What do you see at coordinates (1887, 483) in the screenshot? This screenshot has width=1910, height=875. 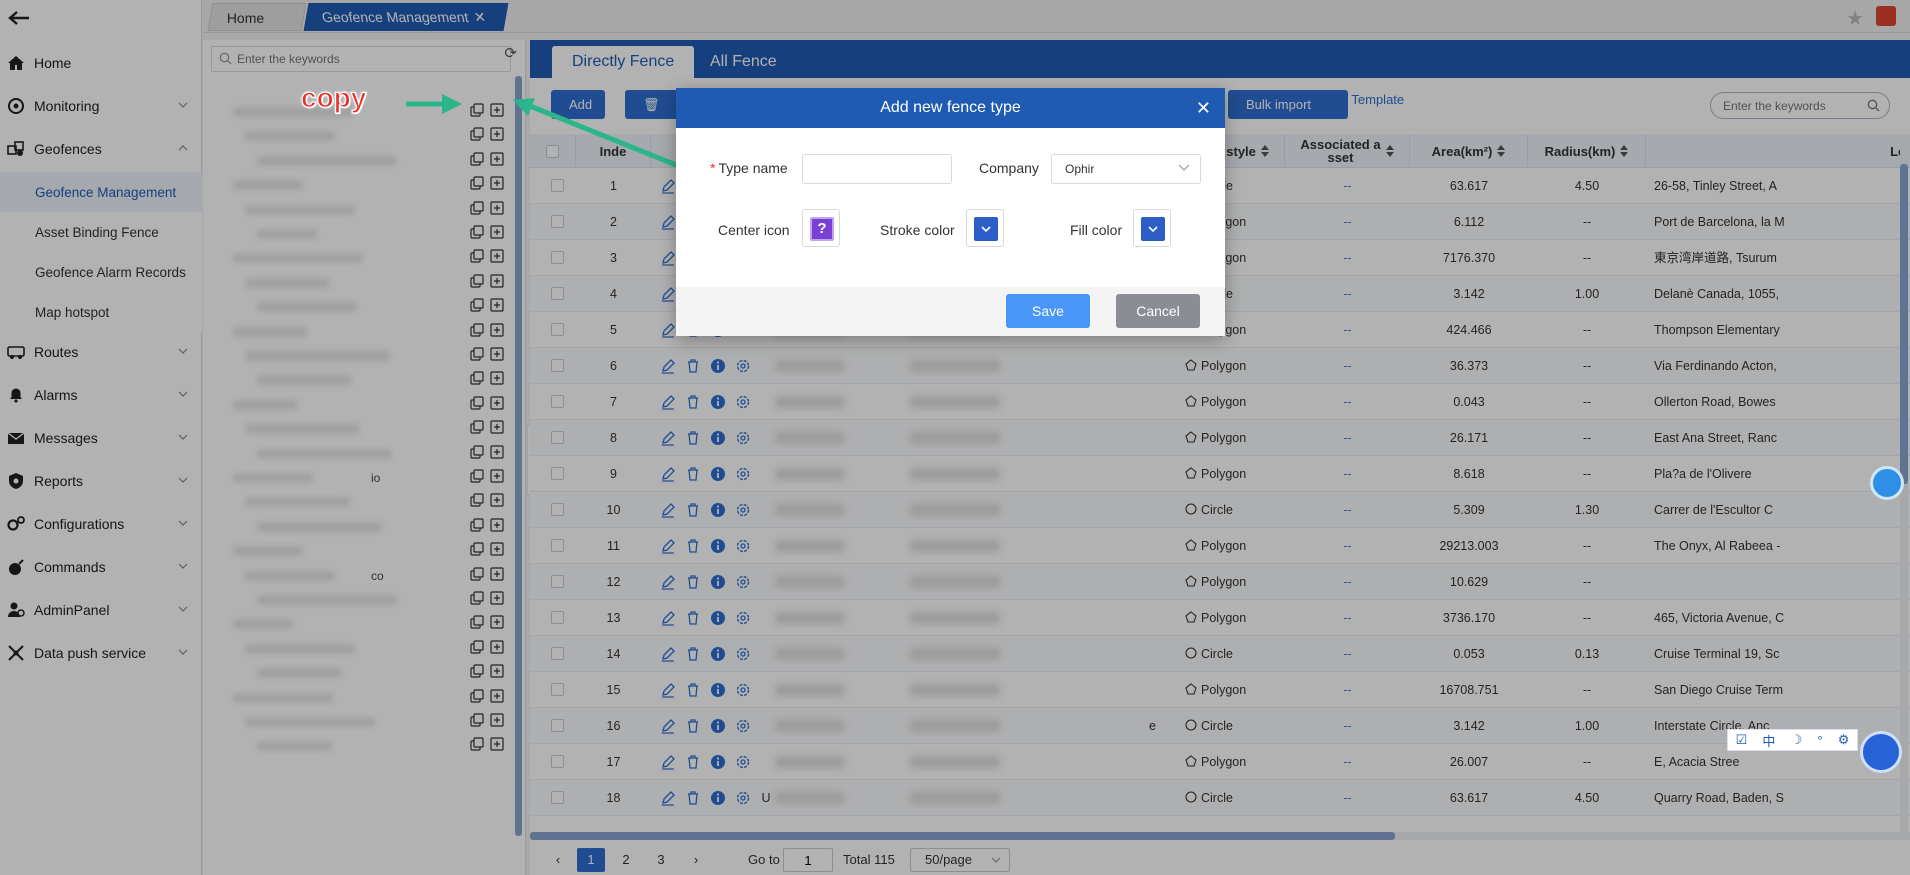 I see `chat-bot-icon` at bounding box center [1887, 483].